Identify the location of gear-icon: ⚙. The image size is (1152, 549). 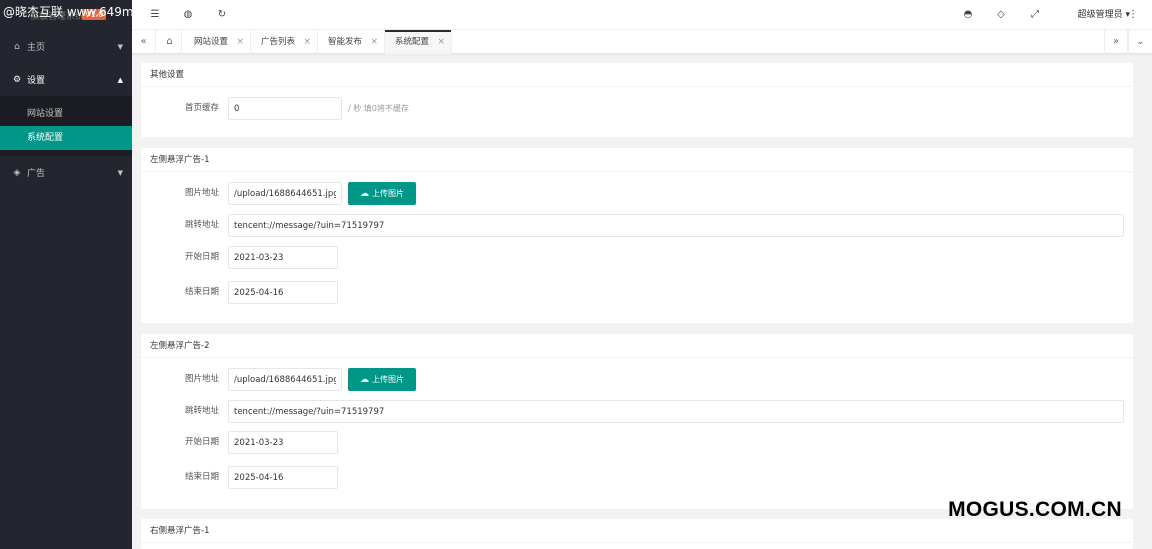
(17, 79).